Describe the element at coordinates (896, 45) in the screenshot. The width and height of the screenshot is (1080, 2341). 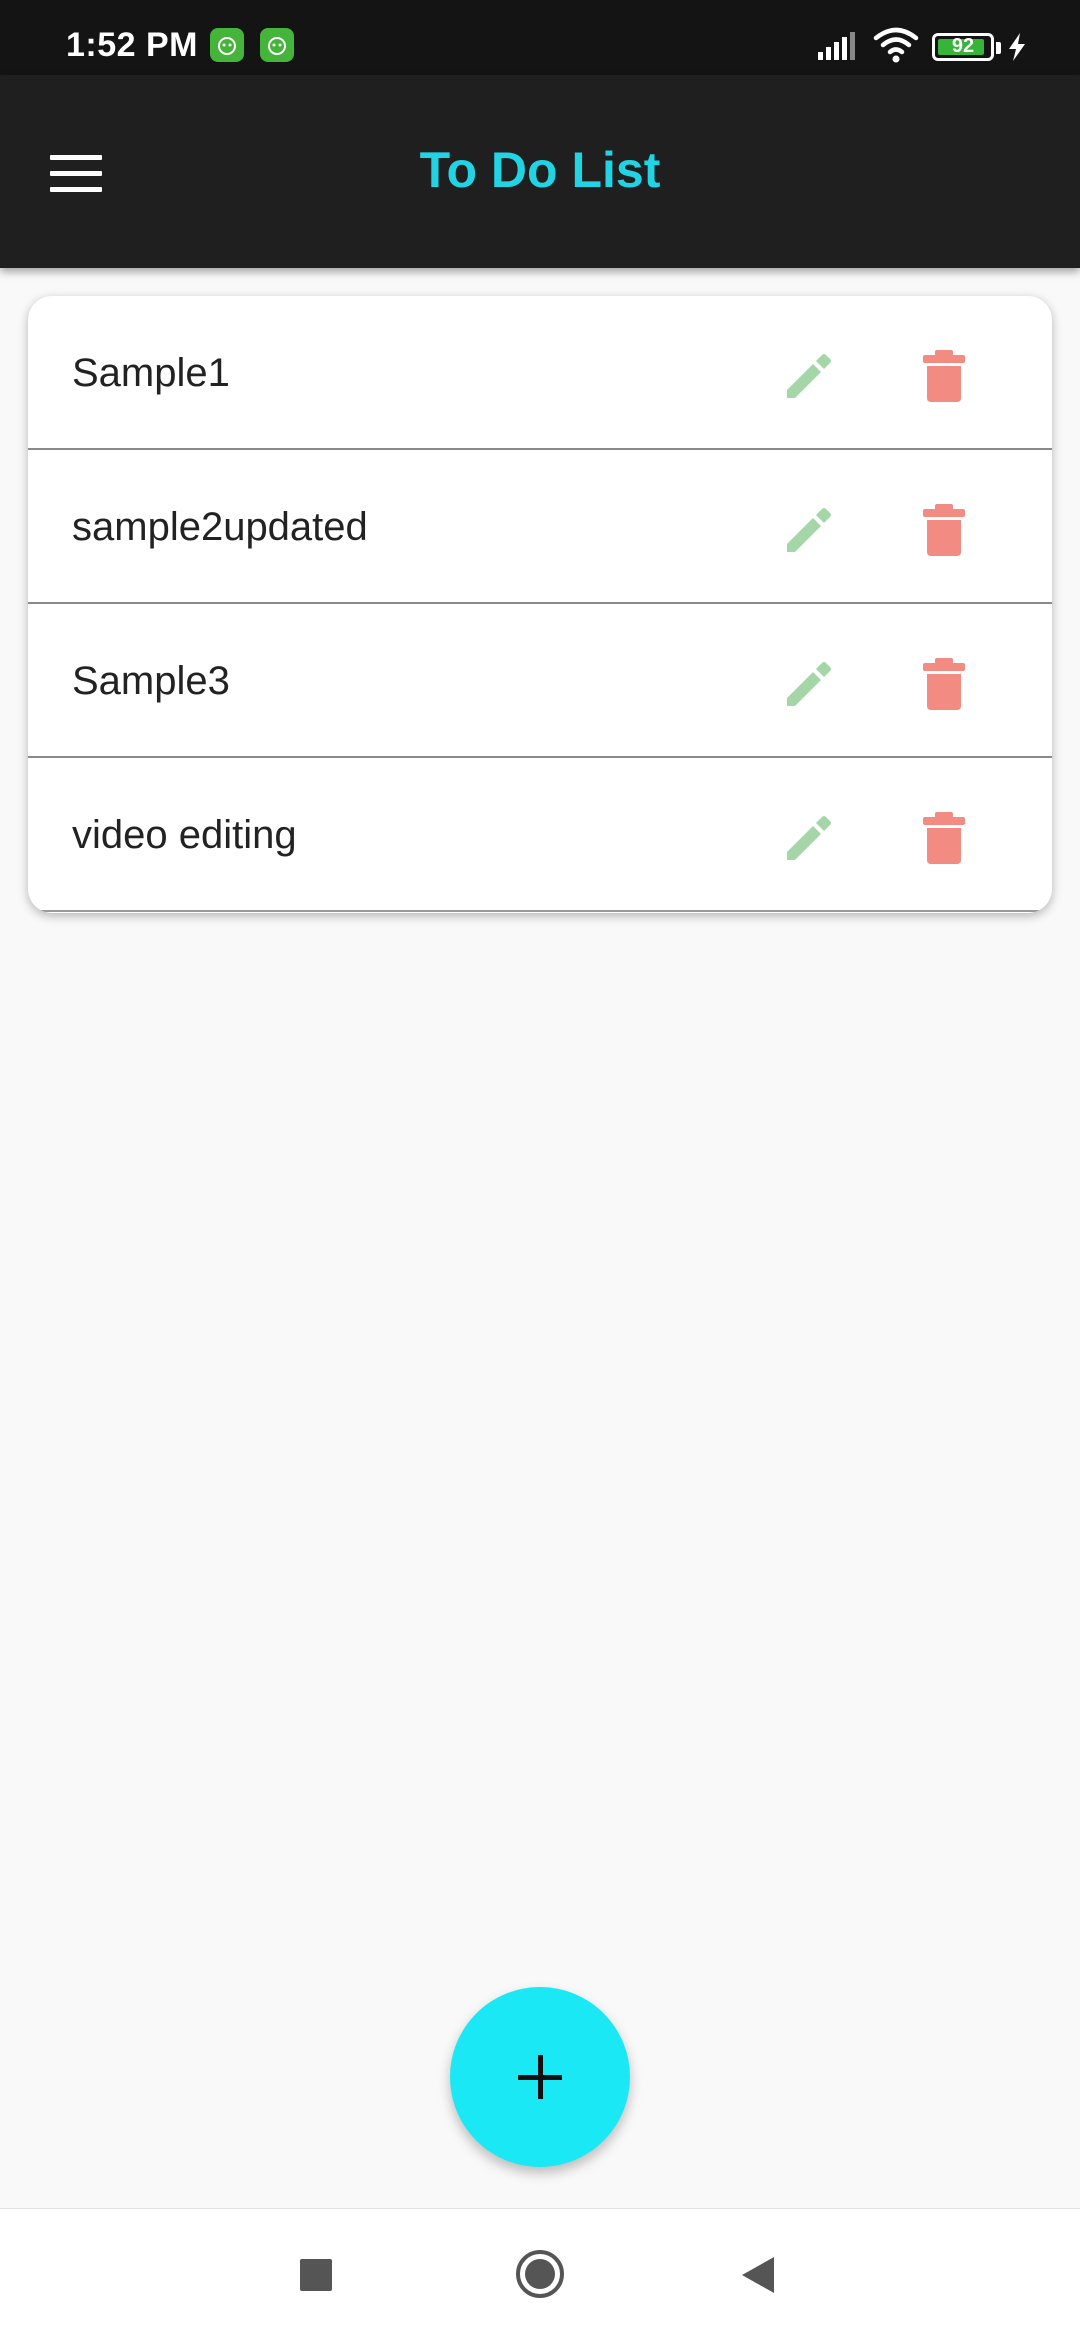
I see `wifi-icon` at that location.